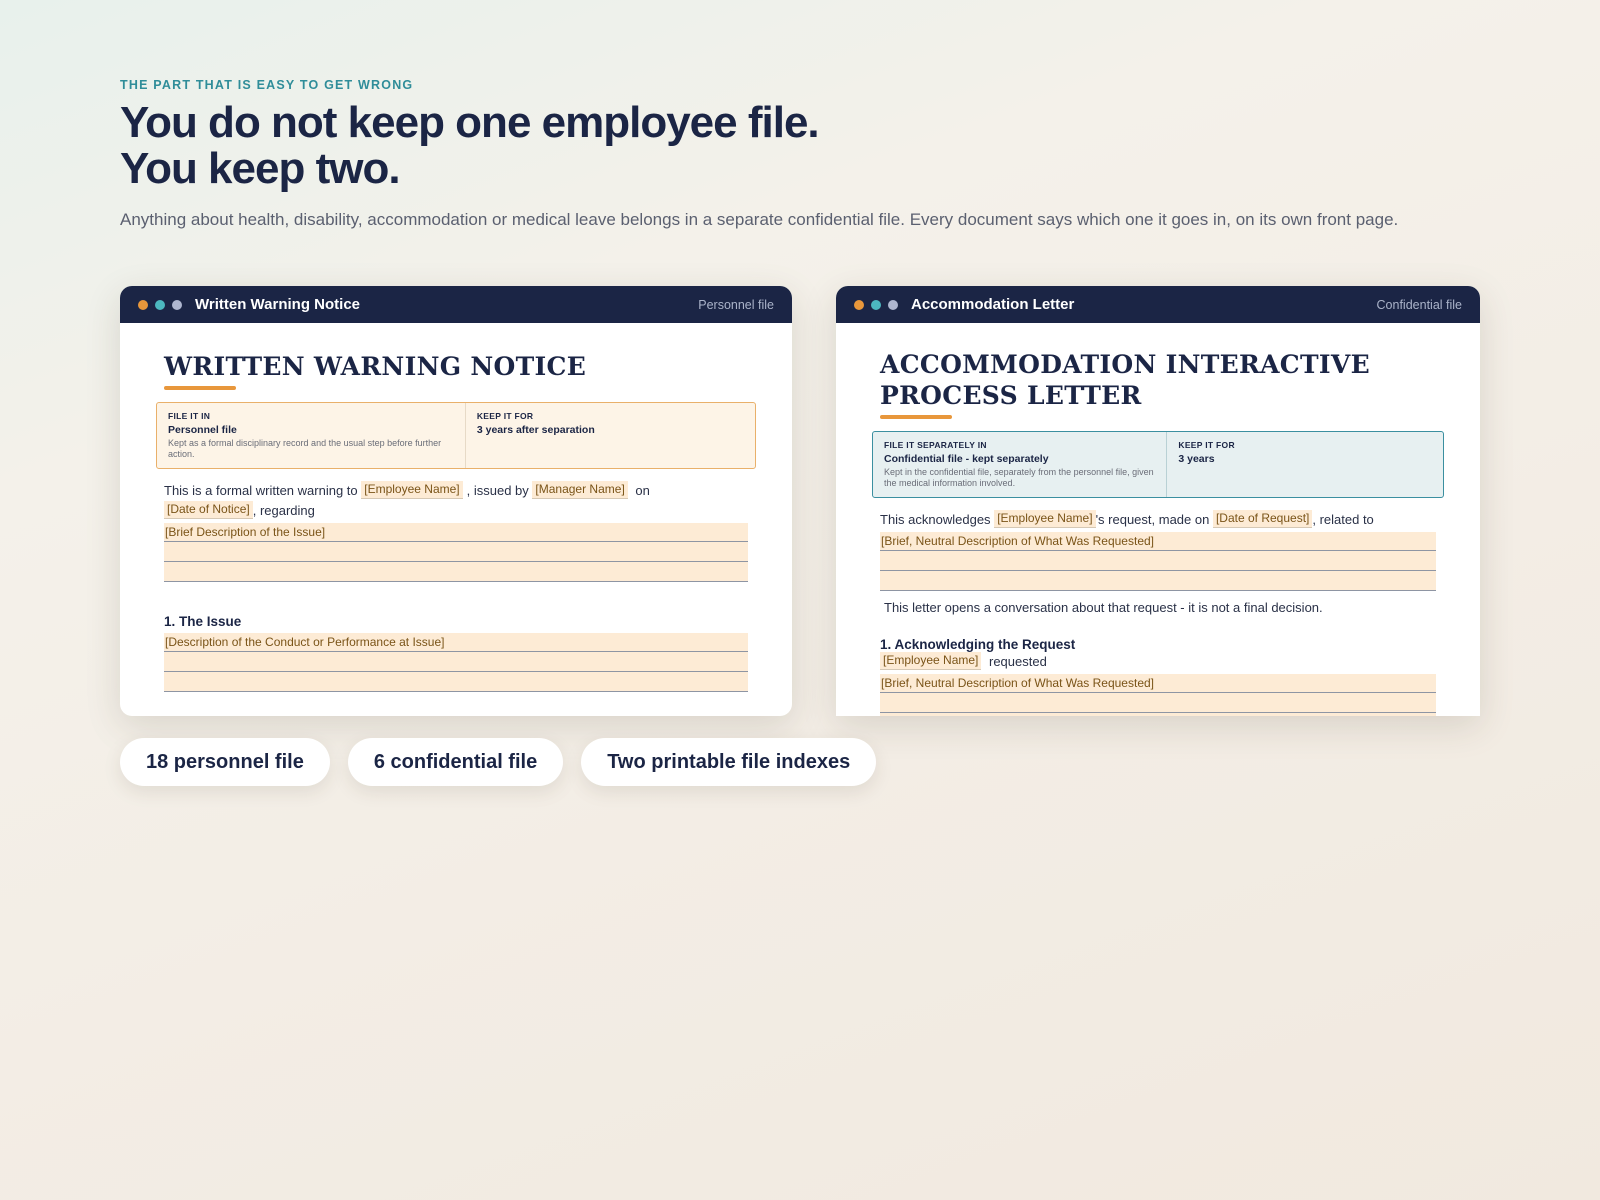  I want to click on manager-name-field: [Manager Name], so click(580, 490).